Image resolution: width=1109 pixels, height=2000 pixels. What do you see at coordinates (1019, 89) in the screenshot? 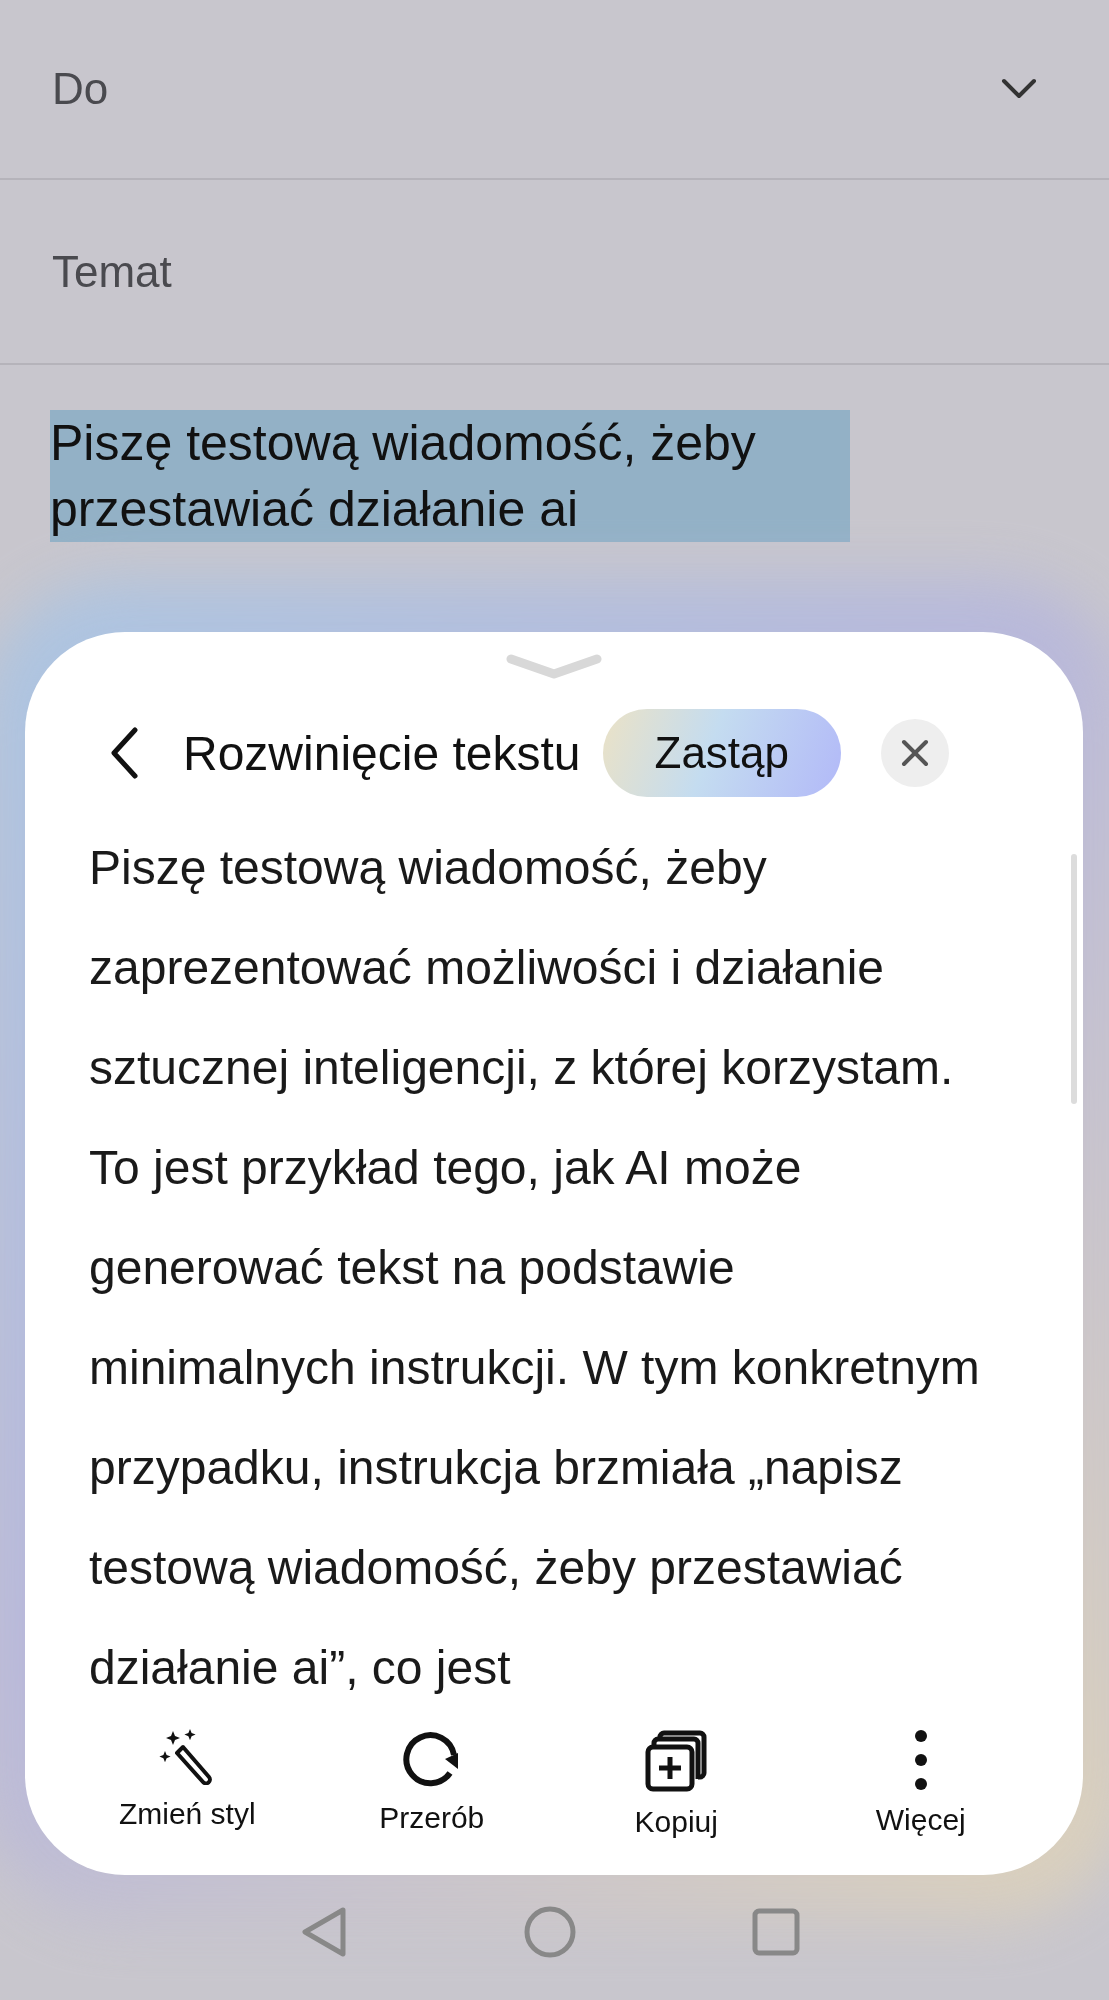
I see `chevron-down-icon` at bounding box center [1019, 89].